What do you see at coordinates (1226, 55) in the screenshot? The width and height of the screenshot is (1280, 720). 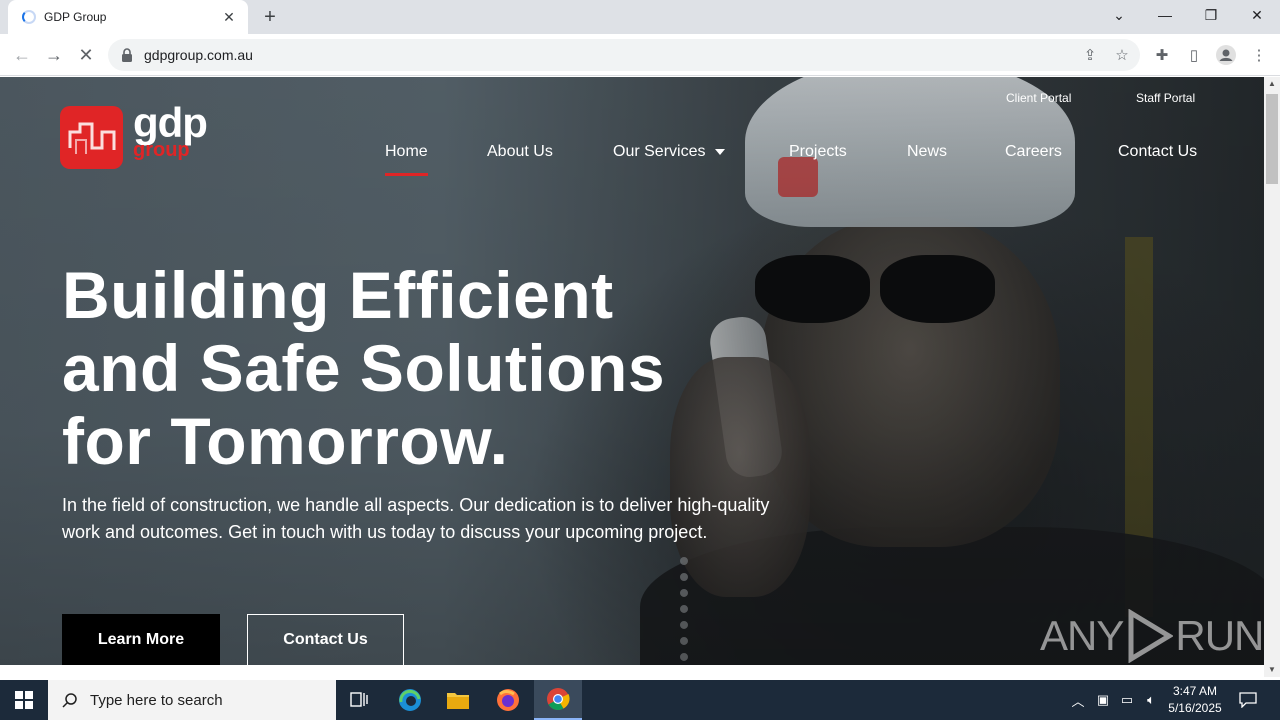 I see `profile-avatar-icon` at bounding box center [1226, 55].